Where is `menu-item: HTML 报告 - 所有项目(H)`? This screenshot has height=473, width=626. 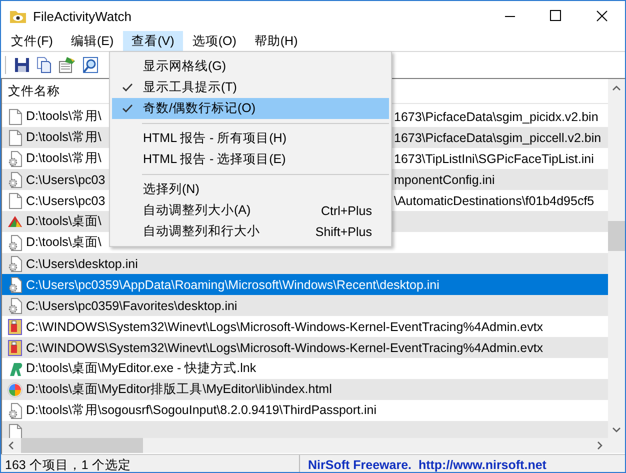 menu-item: HTML 报告 - 所有项目(H) is located at coordinates (250, 138).